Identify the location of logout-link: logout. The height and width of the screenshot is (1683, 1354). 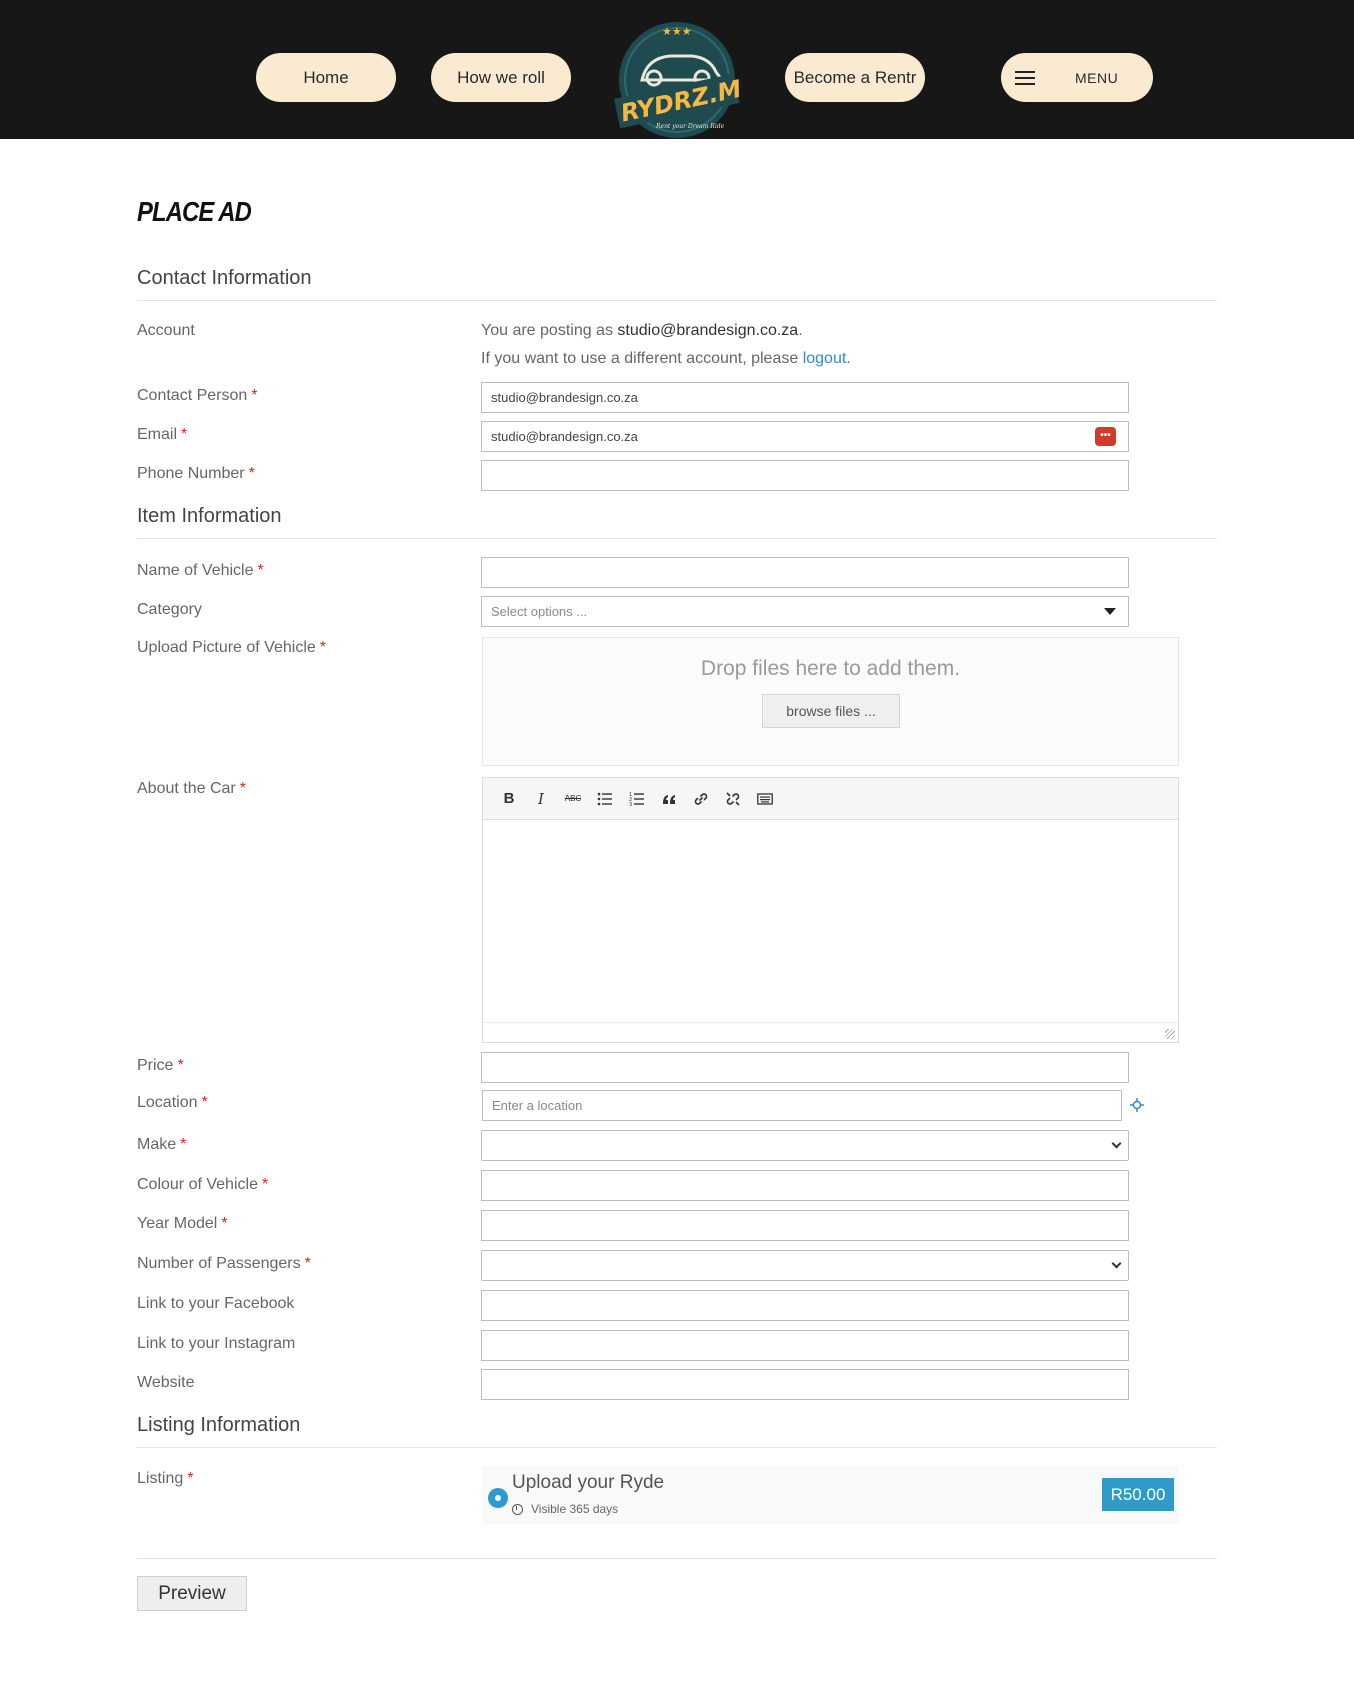
(825, 358).